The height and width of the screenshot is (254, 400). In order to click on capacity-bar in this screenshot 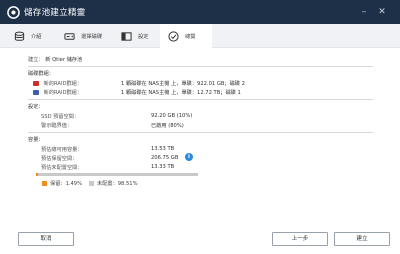, I will do `click(117, 174)`.